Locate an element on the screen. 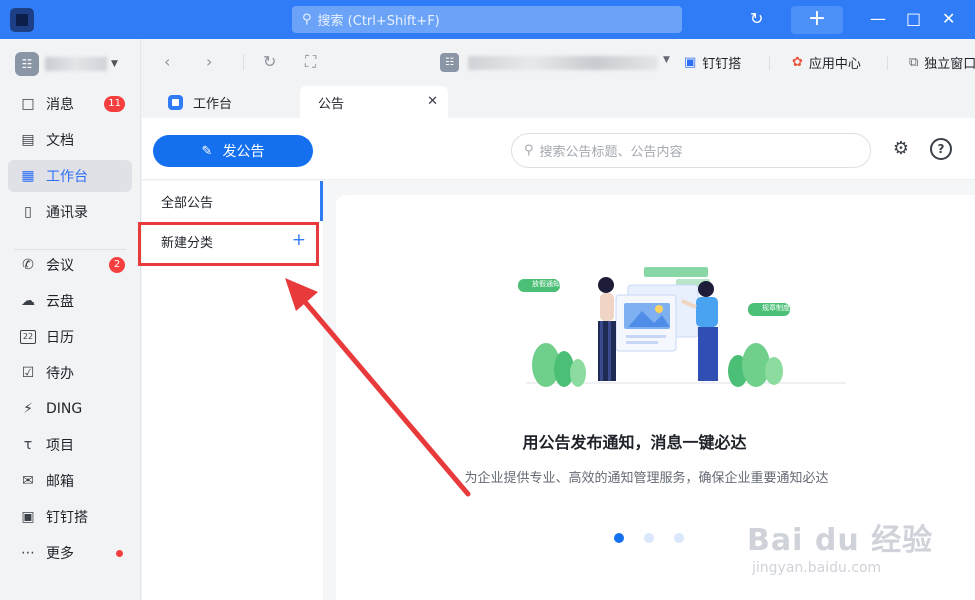 The width and height of the screenshot is (975, 600). nav-item-project: τ 项目 is located at coordinates (70, 445).